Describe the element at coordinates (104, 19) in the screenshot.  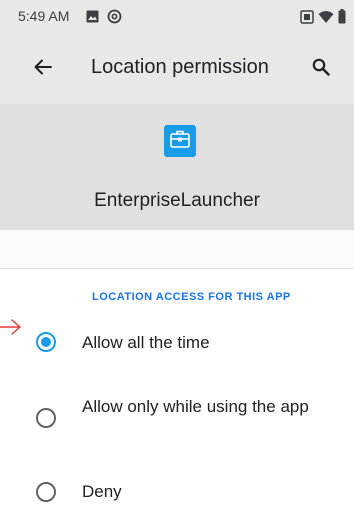
I see `status-left-icons` at that location.